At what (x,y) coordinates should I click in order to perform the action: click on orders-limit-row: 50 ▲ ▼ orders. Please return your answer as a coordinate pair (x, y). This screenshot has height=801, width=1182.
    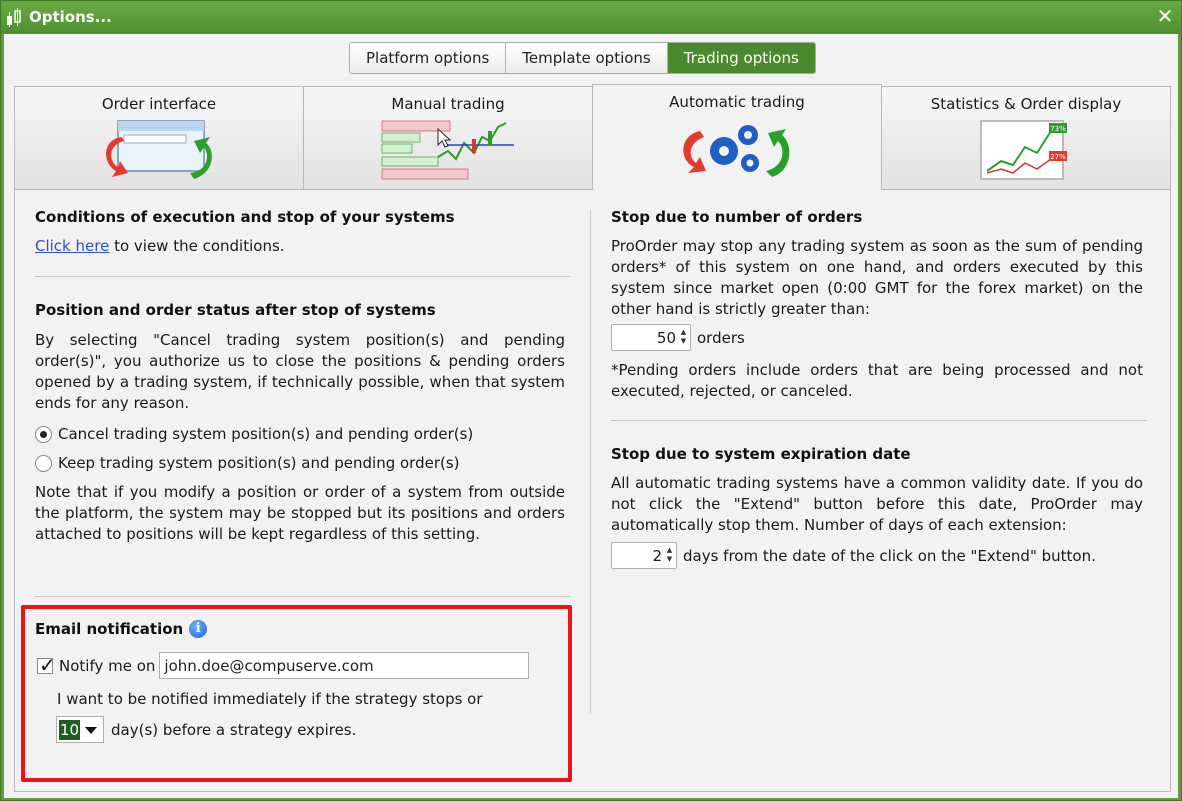
    Looking at the image, I should click on (678, 337).